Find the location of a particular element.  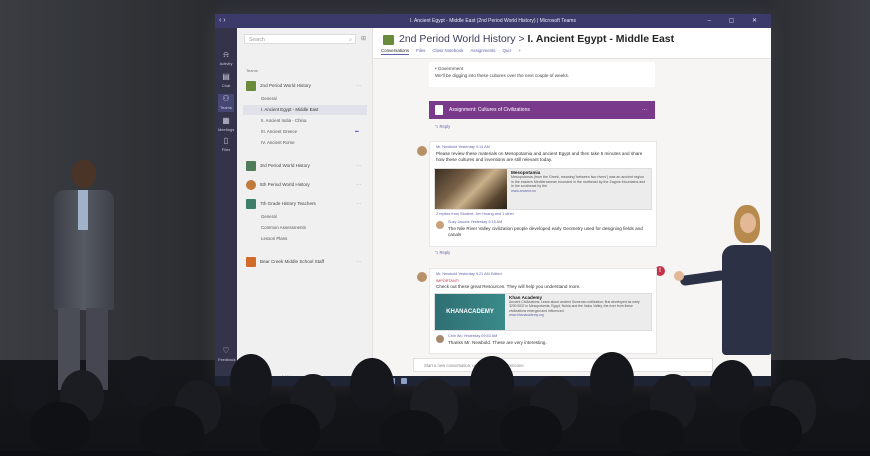

team-item: Bear Creek Middle School Staff ··· is located at coordinates (305, 262).